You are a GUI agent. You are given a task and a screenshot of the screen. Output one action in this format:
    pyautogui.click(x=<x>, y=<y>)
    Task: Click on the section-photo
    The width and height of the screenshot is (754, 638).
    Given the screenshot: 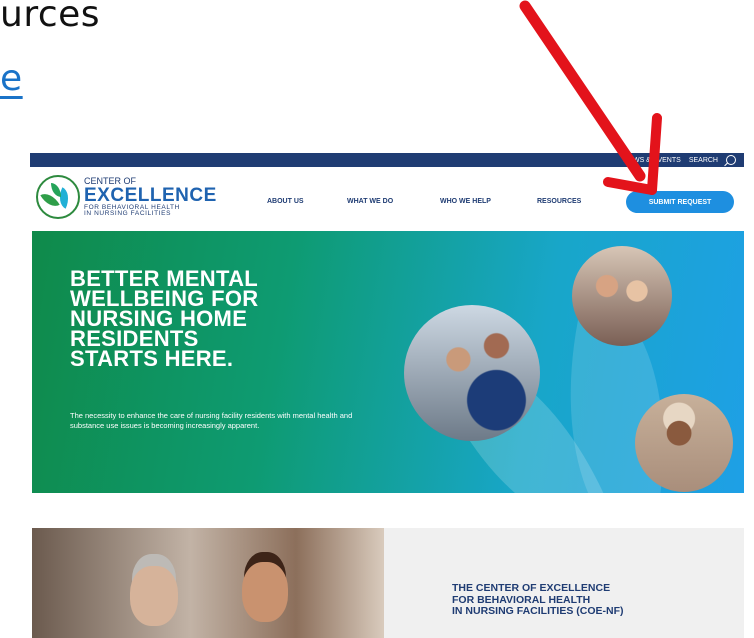 What is the action you would take?
    pyautogui.click(x=208, y=583)
    